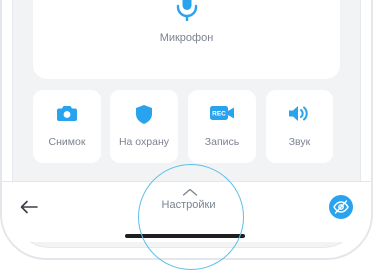  Describe the element at coordinates (299, 142) in the screenshot. I see `sound-label: Звук` at that location.